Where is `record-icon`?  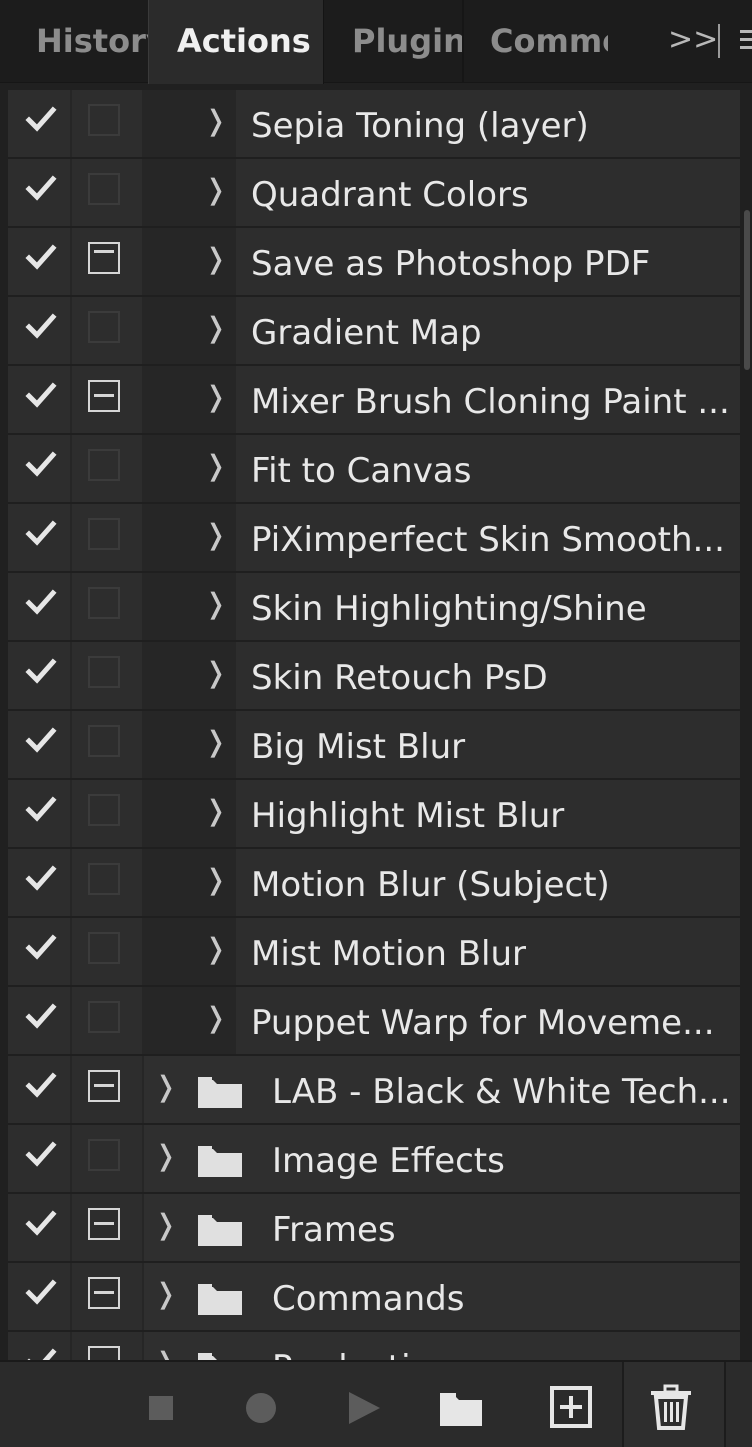 record-icon is located at coordinates (261, 1407).